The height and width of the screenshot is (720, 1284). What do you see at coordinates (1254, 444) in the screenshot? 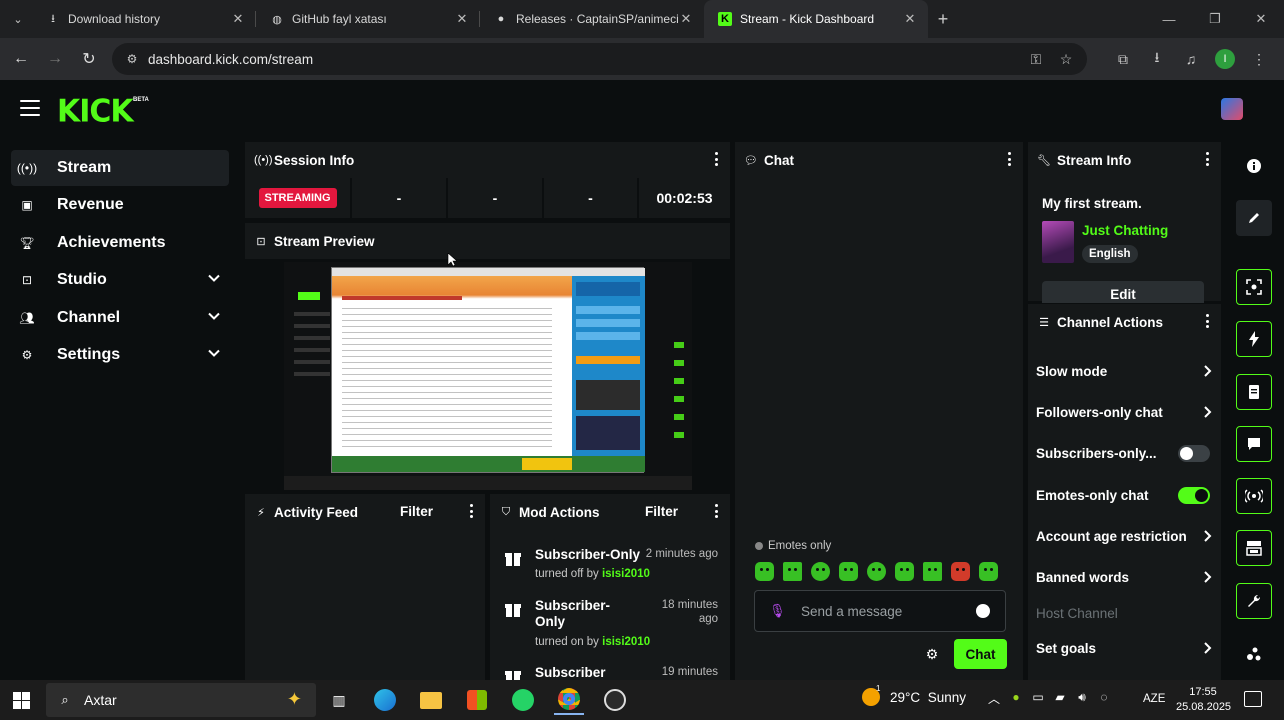
I see `chat-bubble-icon` at bounding box center [1254, 444].